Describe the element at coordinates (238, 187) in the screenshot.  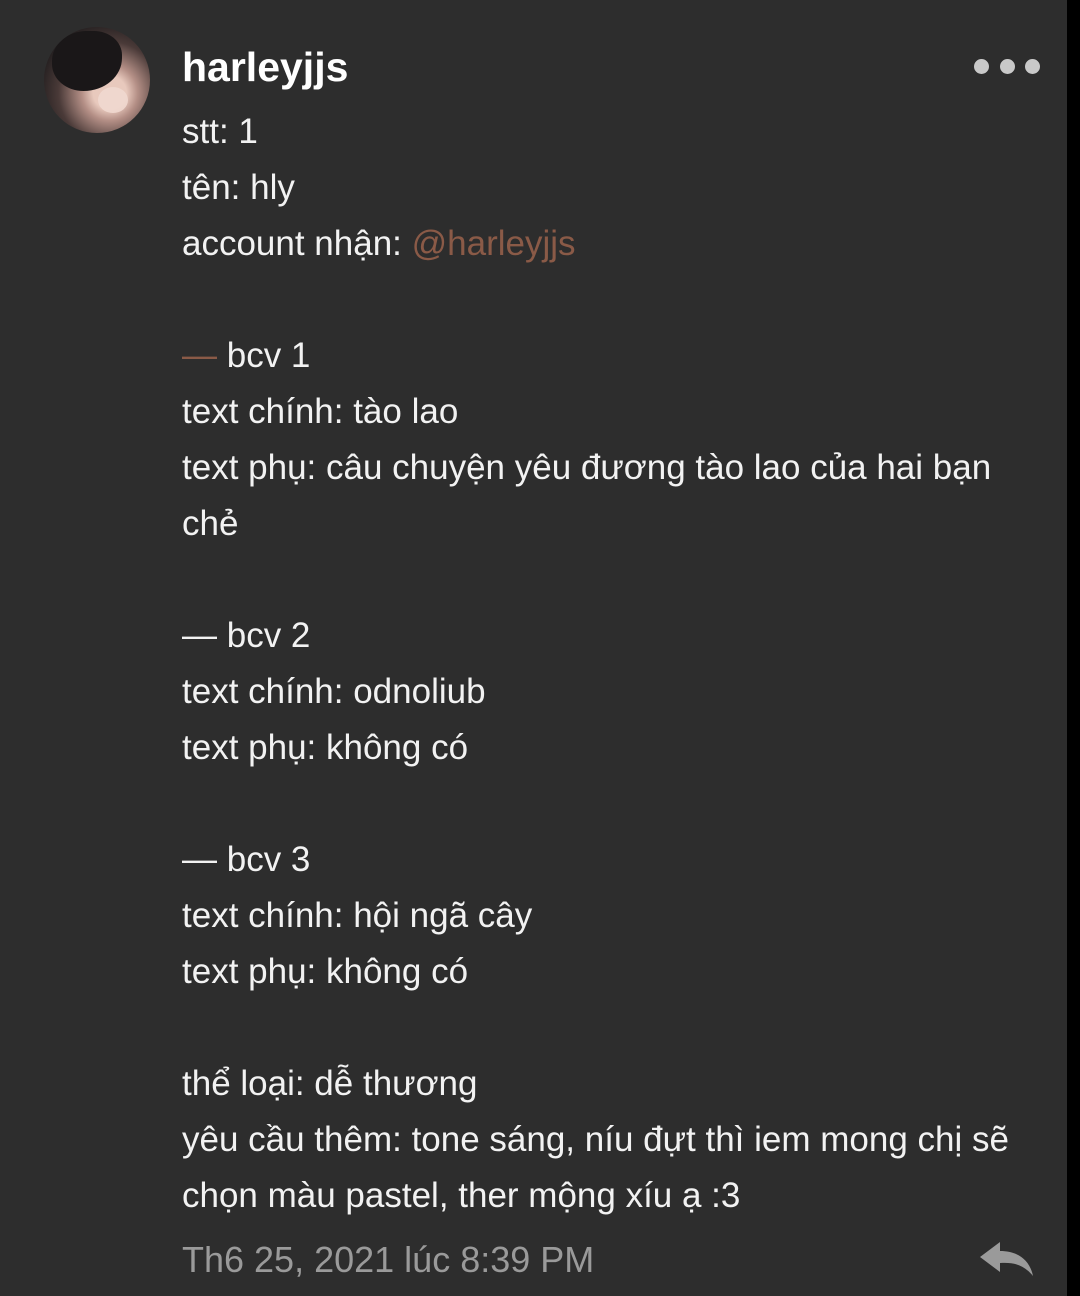
I see `body-line-ten: tên: hly` at that location.